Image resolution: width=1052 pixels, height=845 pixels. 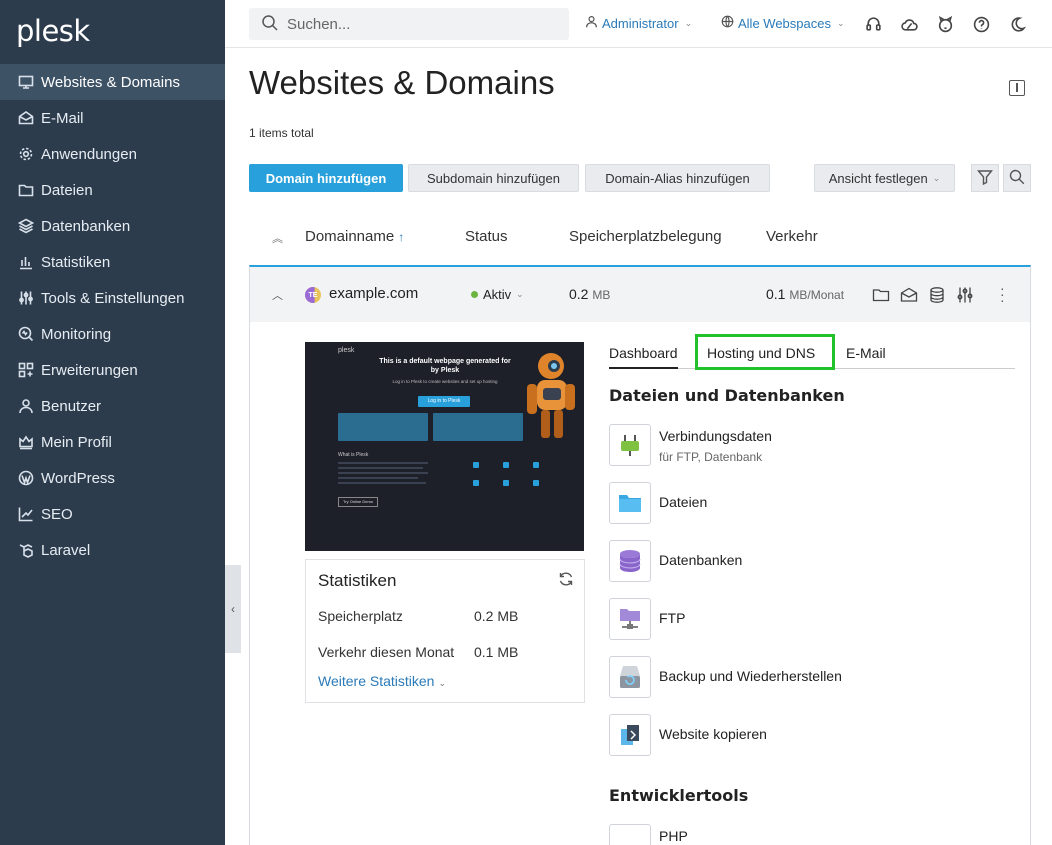 What do you see at coordinates (76, 334) in the screenshot?
I see `sidebar-item-label: Monitoring` at bounding box center [76, 334].